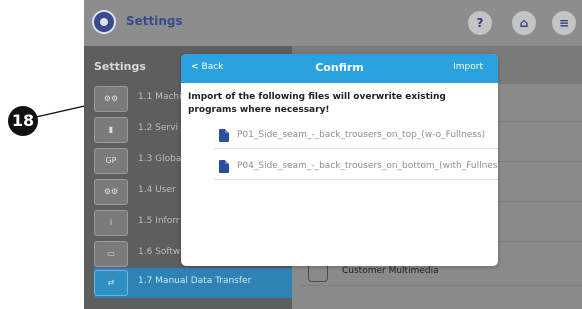  Describe the element at coordinates (480, 23) in the screenshot. I see `help-button: ?` at that location.